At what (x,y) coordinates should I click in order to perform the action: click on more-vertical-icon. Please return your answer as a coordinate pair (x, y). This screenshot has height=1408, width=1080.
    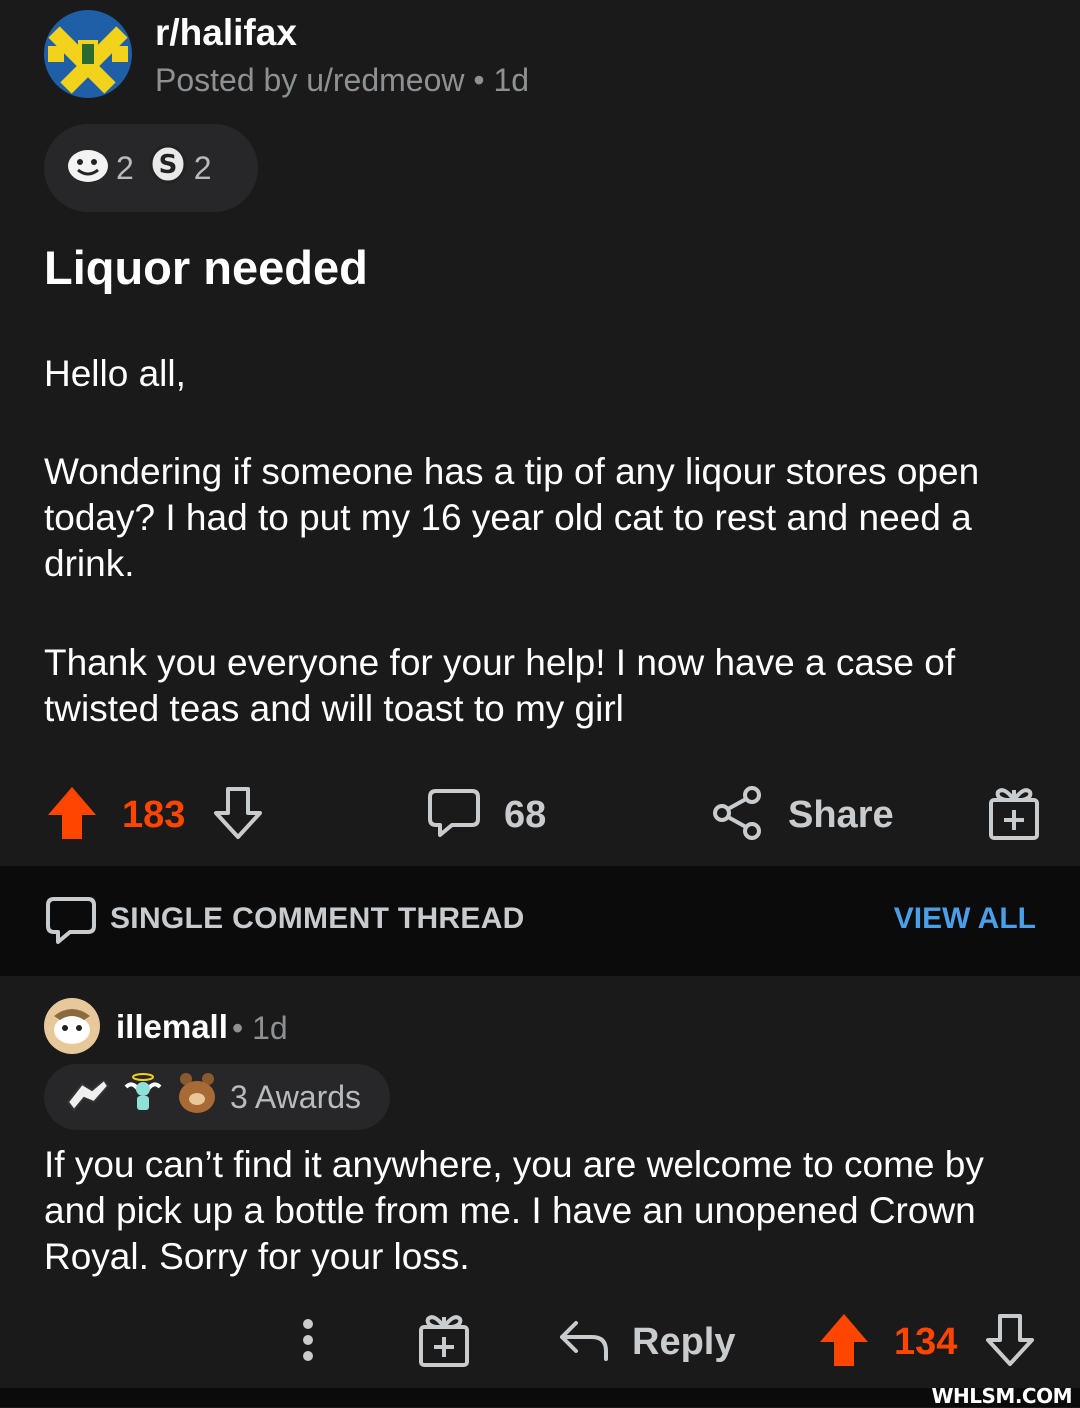
    Looking at the image, I should click on (308, 1342).